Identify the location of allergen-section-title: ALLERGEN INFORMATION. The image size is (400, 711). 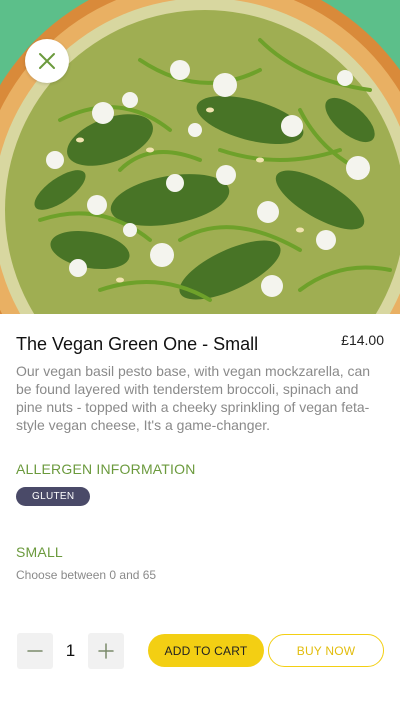
(106, 469).